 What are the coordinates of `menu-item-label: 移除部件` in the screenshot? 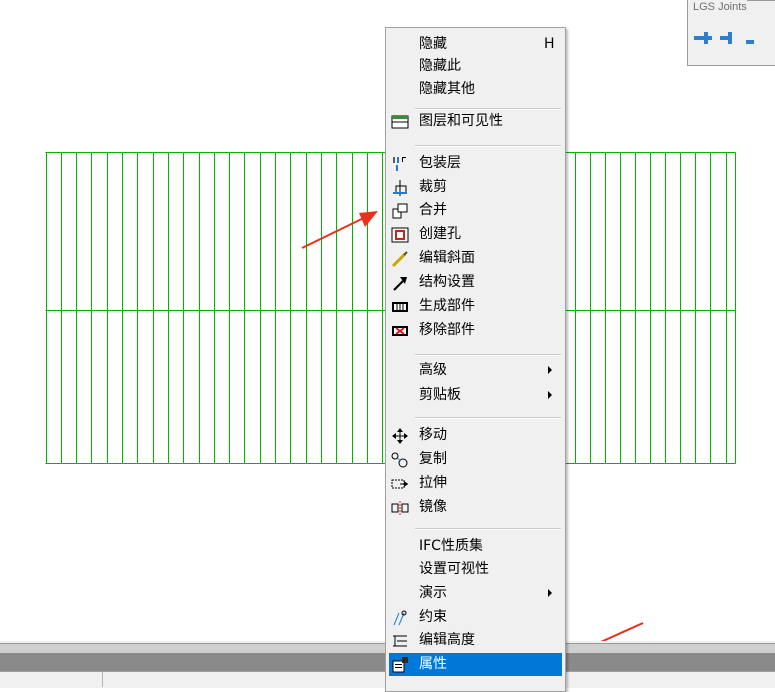 It's located at (447, 330).